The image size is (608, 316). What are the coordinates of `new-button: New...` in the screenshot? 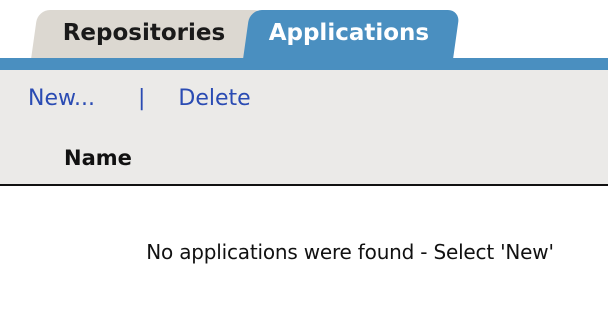 It's located at (61, 98).